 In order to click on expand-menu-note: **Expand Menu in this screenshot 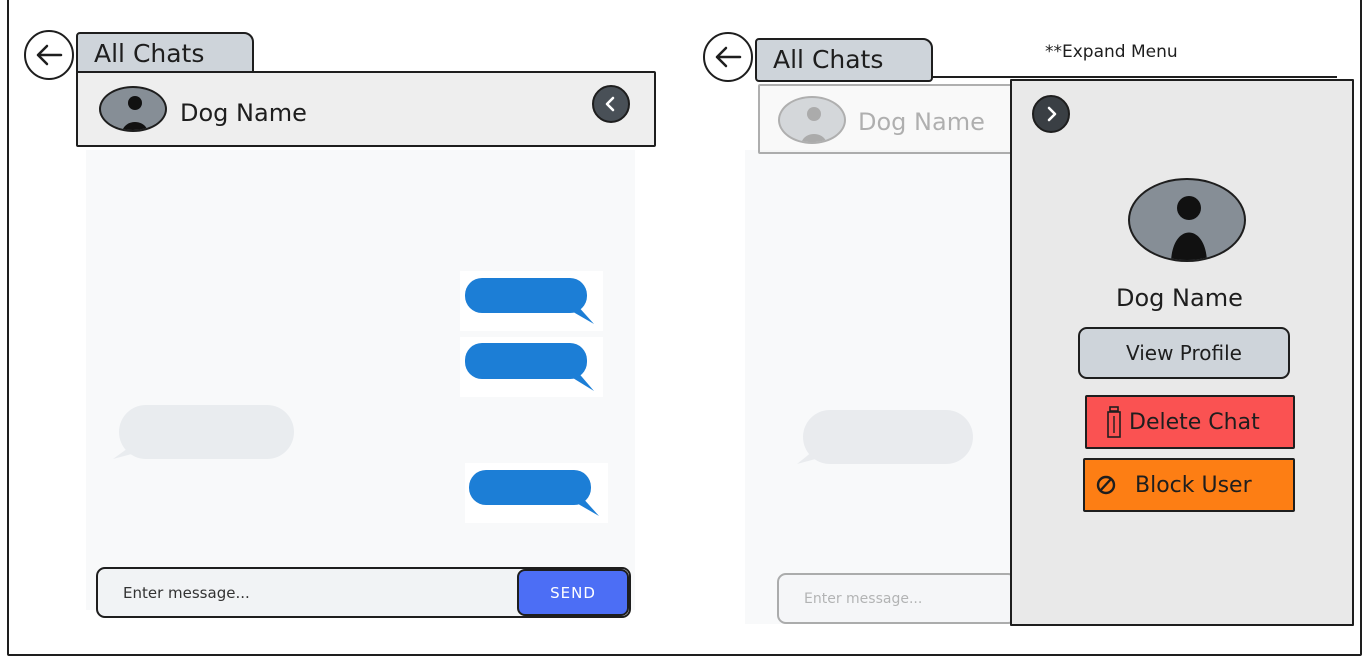, I will do `click(1111, 52)`.